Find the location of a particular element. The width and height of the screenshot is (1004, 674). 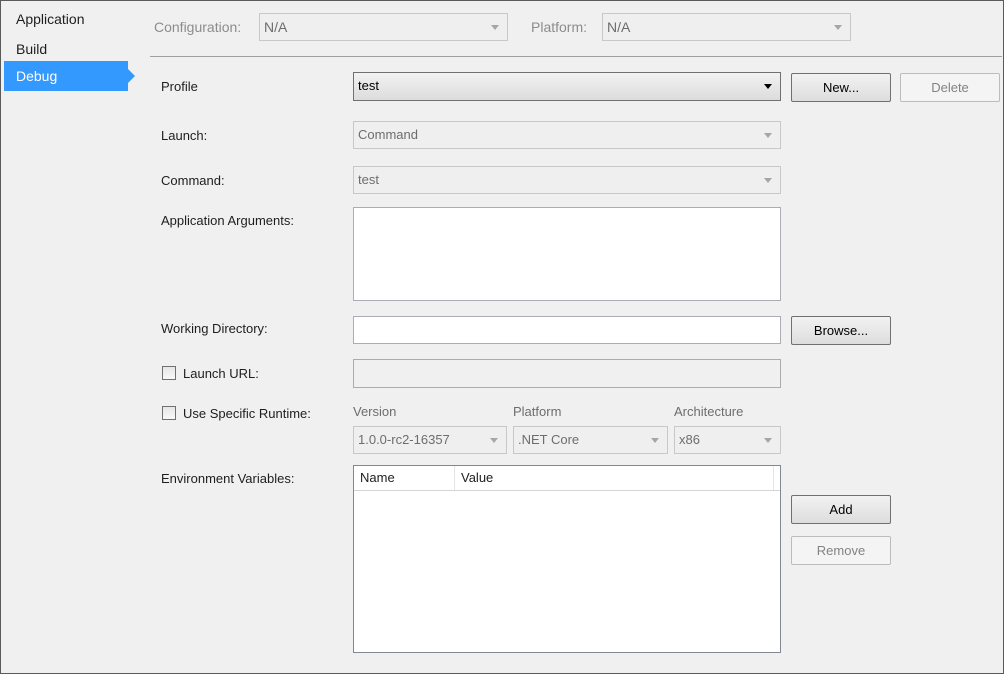

table-header: Name Value is located at coordinates (567, 478).